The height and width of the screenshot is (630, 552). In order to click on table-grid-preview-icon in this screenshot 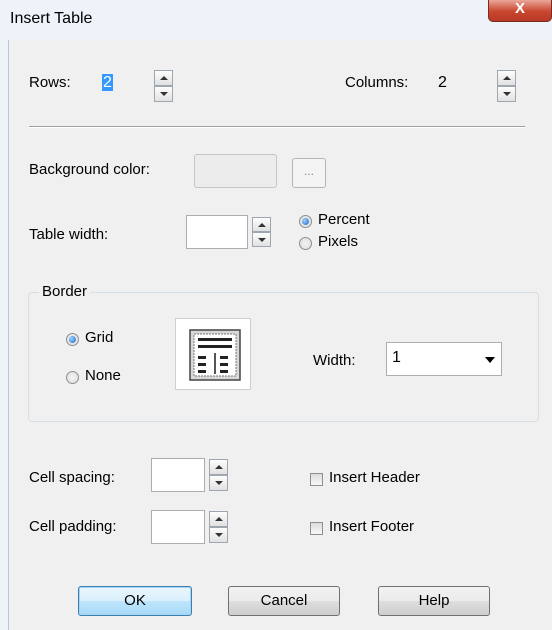, I will do `click(215, 355)`.